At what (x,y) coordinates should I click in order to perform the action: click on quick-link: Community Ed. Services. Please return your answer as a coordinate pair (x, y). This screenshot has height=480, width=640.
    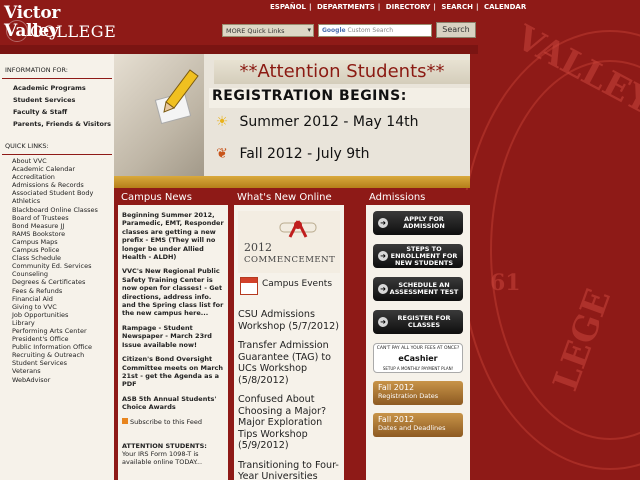
    Looking at the image, I should click on (57, 266).